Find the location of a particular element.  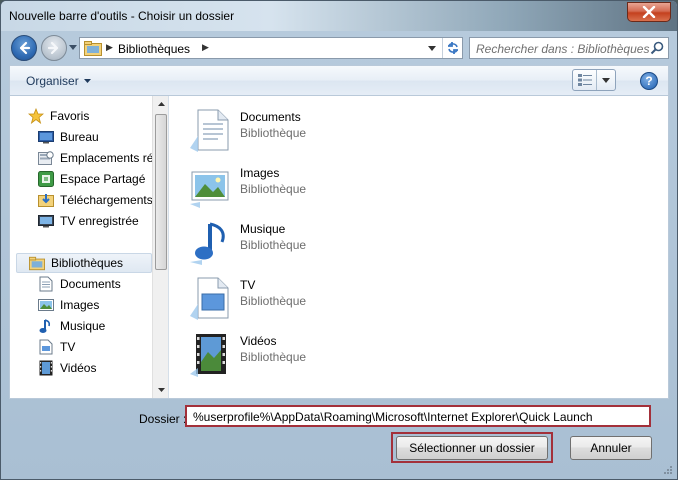

arrow-right-icon is located at coordinates (53, 48).